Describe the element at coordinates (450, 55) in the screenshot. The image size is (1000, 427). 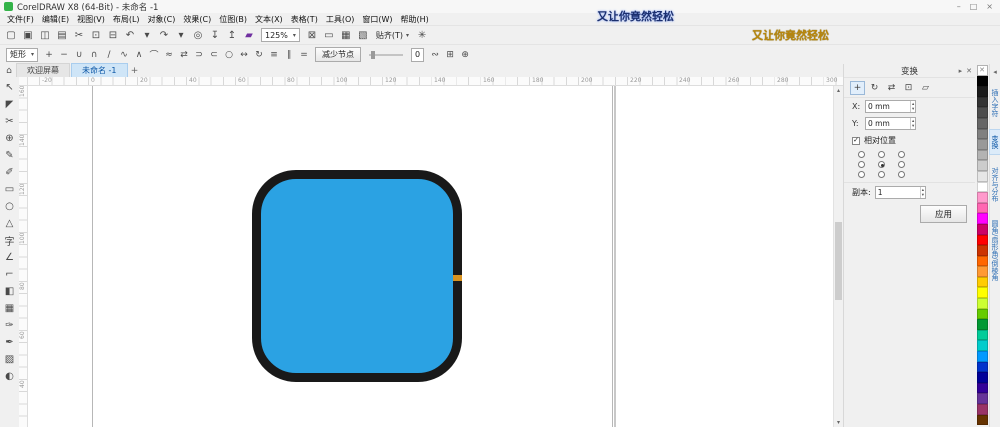
I see `select-all-nodes-icon: ⊞` at that location.